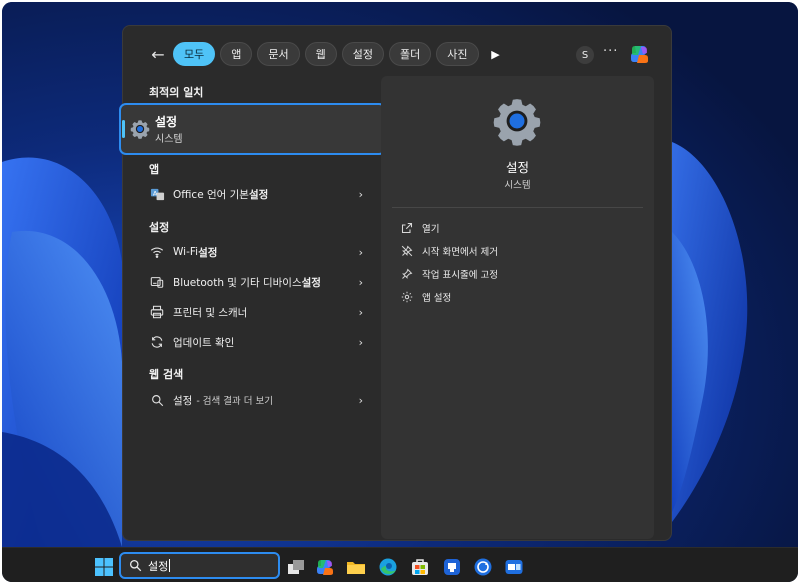 The height and width of the screenshot is (584, 800). What do you see at coordinates (278, 54) in the screenshot?
I see `filter-chip-documents: 문서` at bounding box center [278, 54].